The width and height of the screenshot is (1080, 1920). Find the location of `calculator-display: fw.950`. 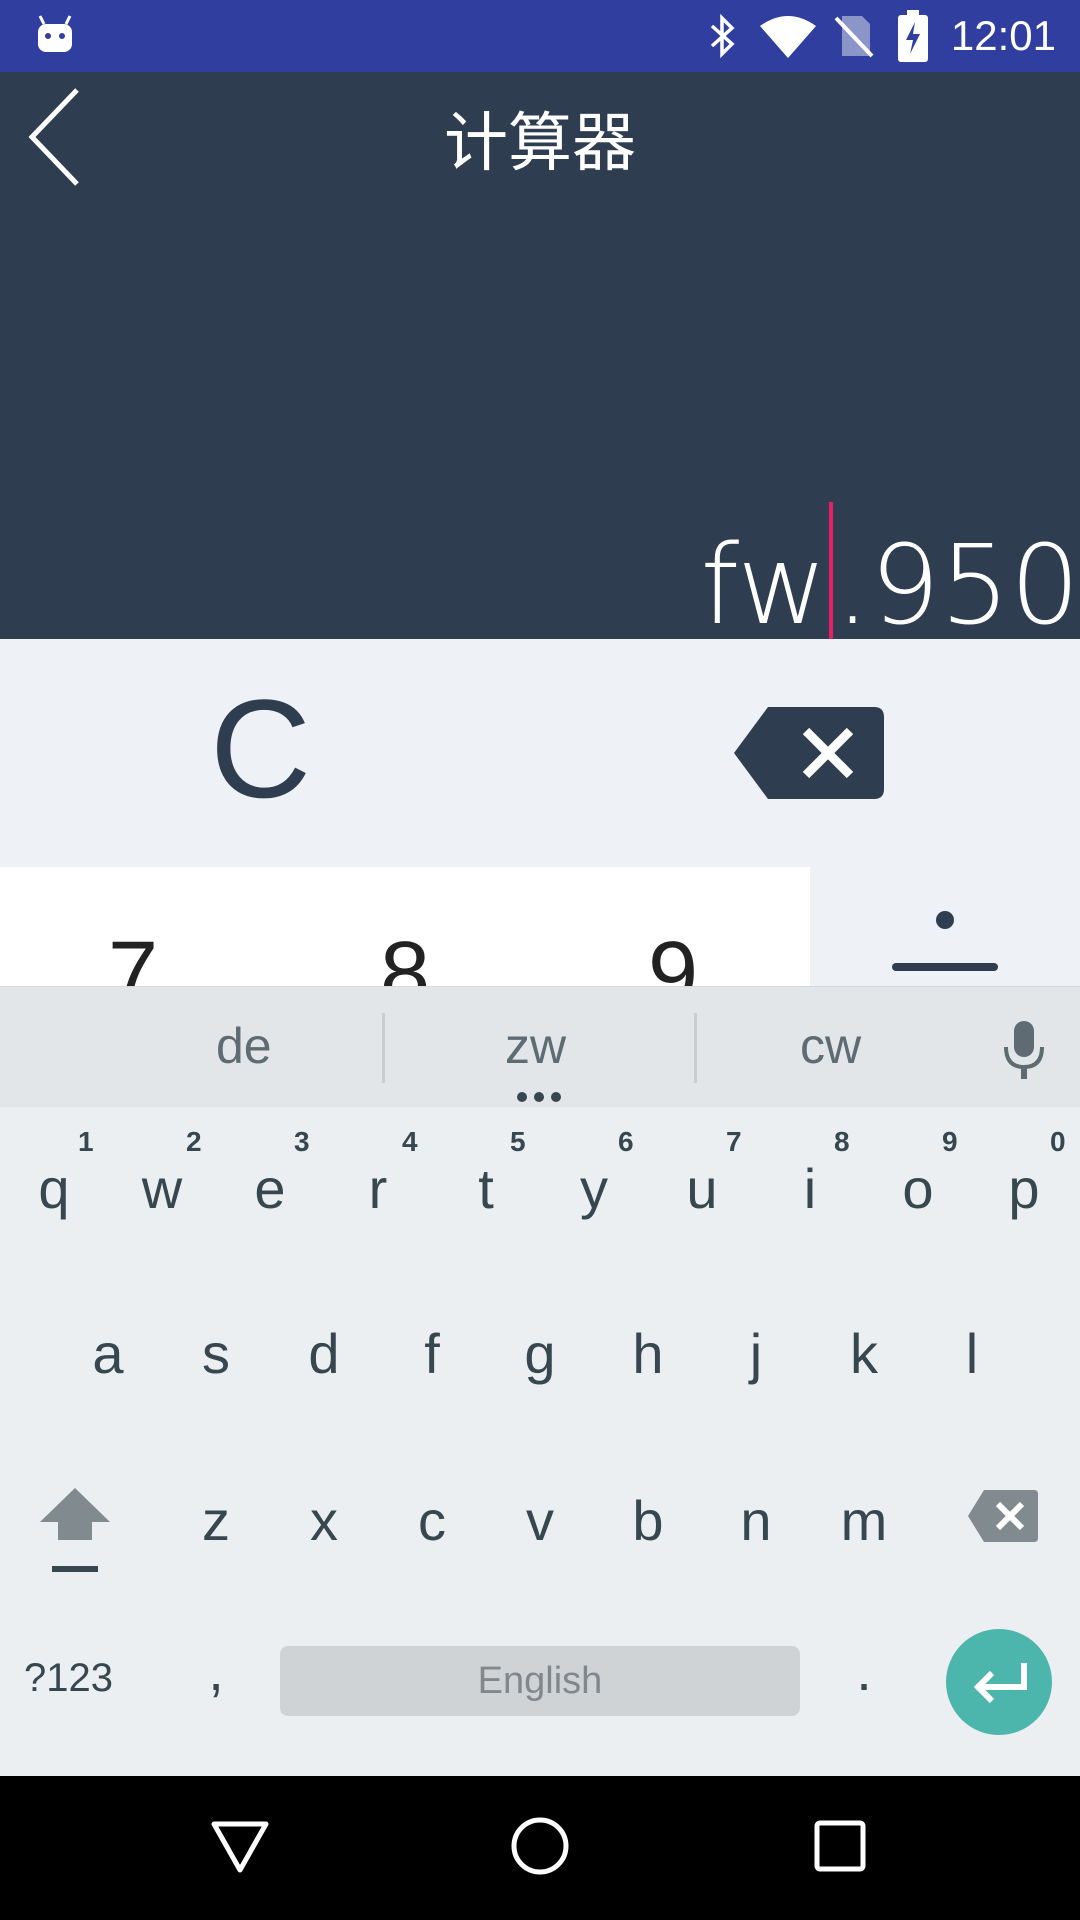

calculator-display: fw.950 is located at coordinates (890, 575).